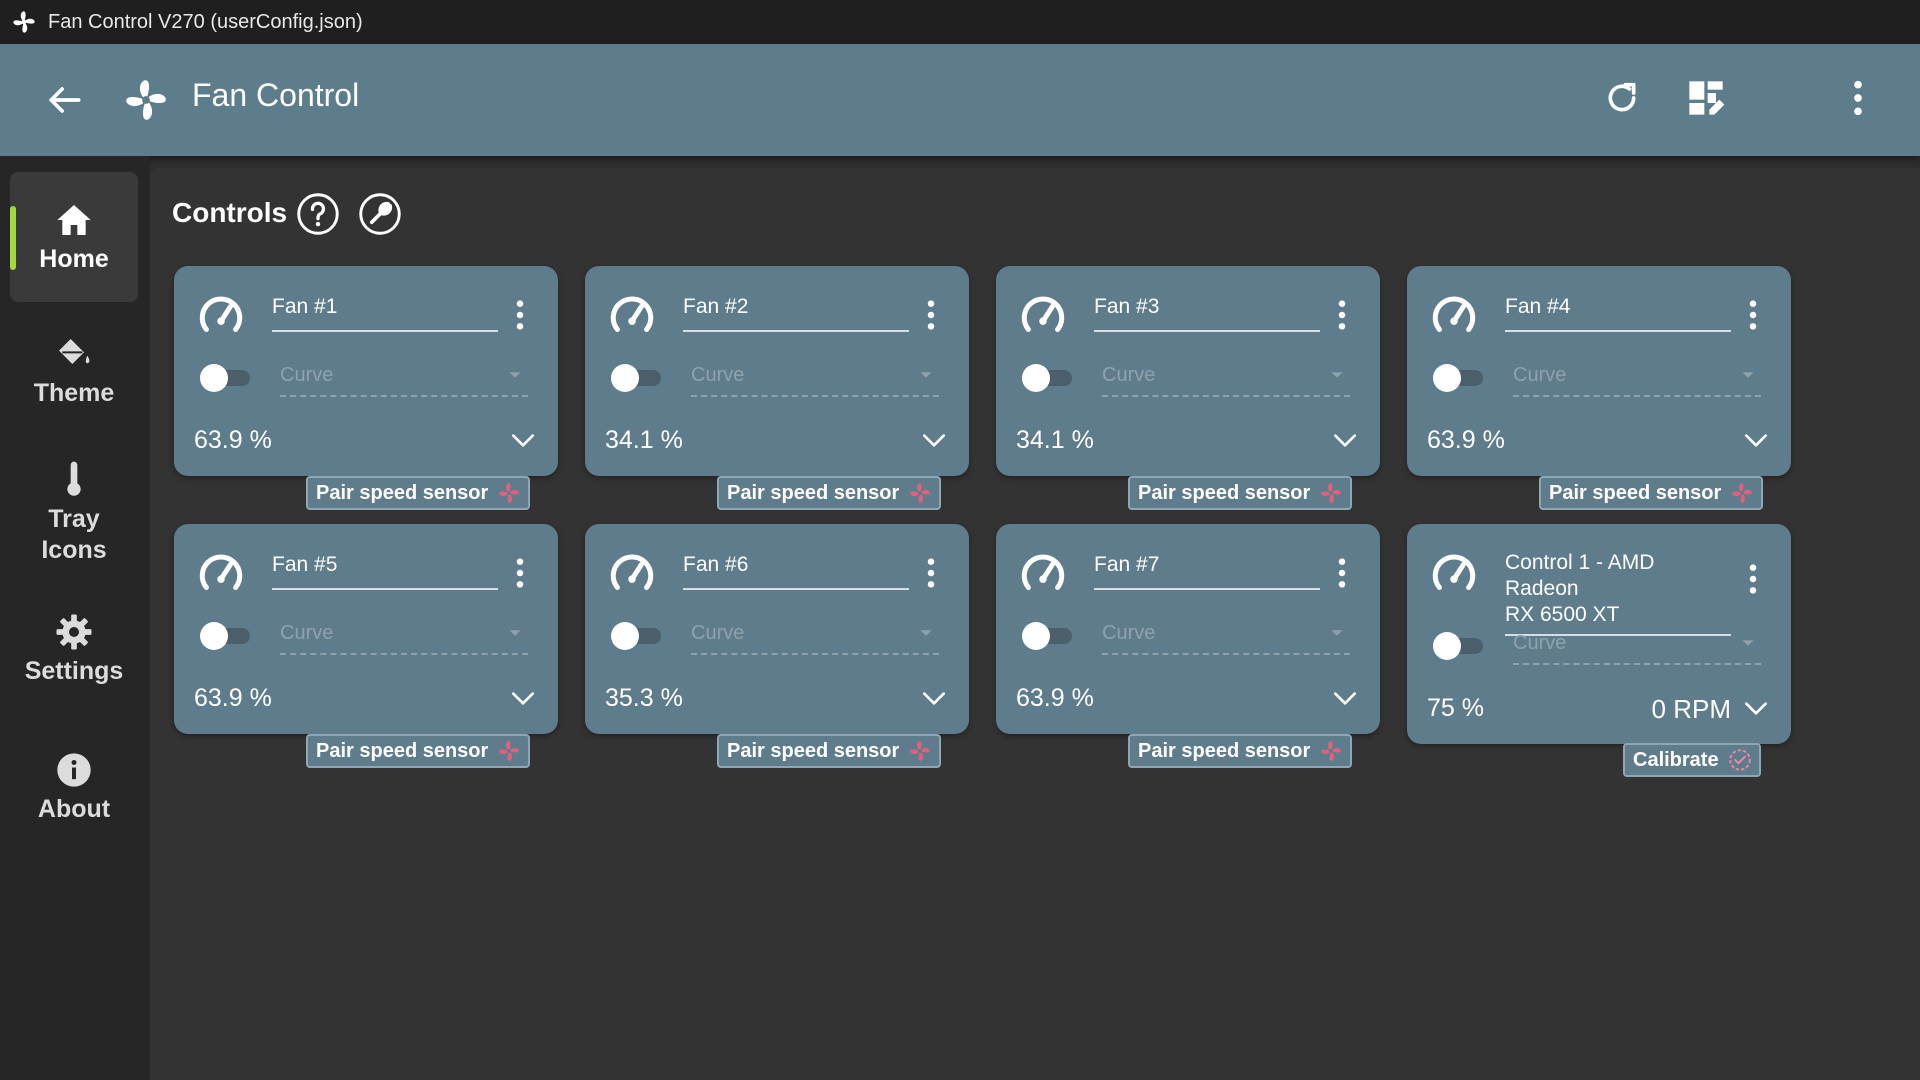  I want to click on fan-name-field: Fan #2, so click(796, 313).